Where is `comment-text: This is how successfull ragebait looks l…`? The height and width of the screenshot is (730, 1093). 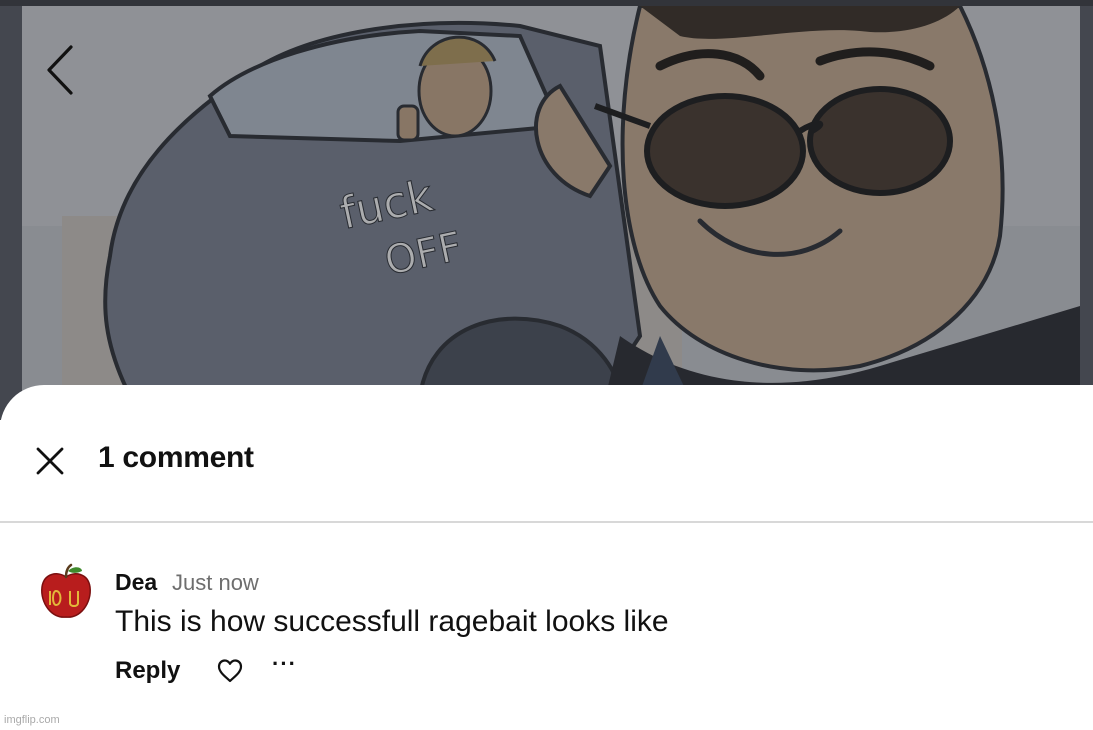 comment-text: This is how successfull ragebait looks l… is located at coordinates (392, 621).